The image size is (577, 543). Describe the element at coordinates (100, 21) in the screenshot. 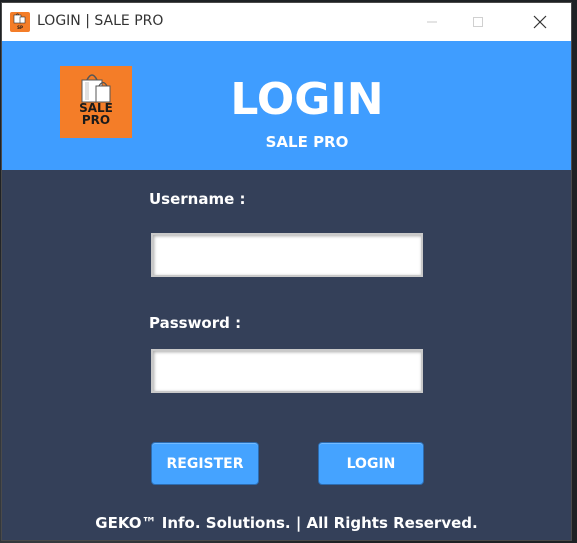

I see `window-title: LOGIN | SALE PRO` at that location.